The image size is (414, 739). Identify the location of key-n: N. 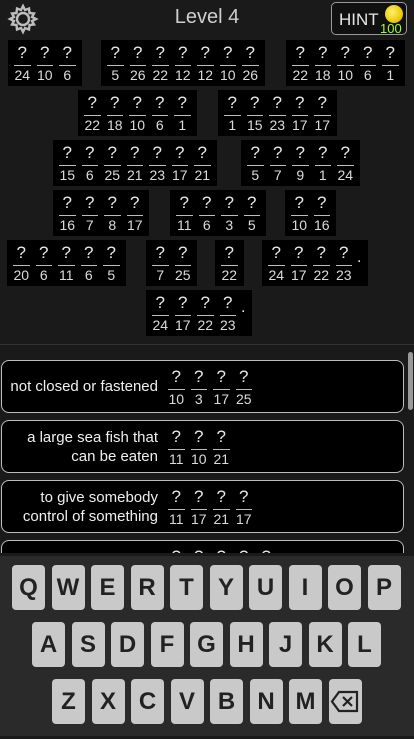
(266, 701).